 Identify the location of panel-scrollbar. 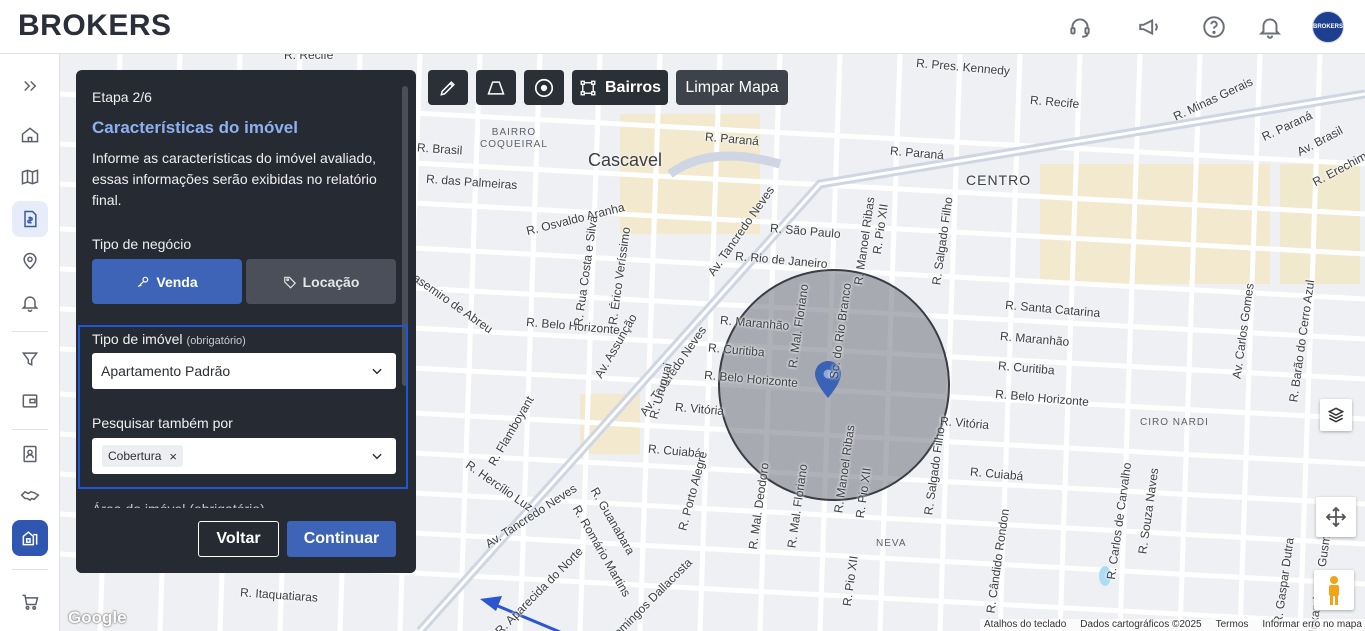
(405, 236).